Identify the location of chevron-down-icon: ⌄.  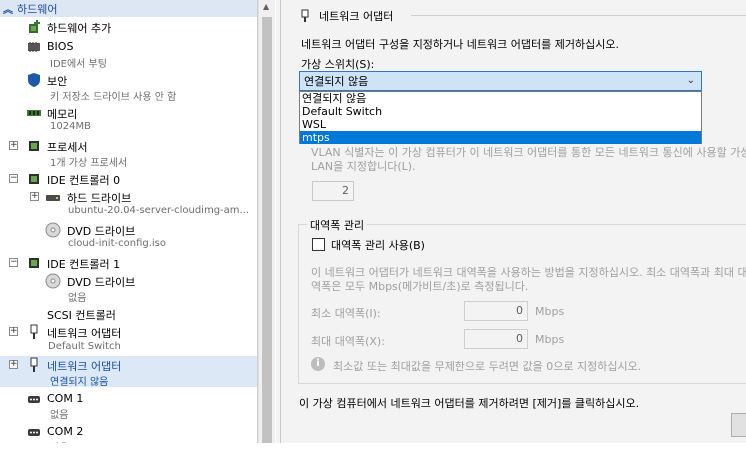
(691, 80).